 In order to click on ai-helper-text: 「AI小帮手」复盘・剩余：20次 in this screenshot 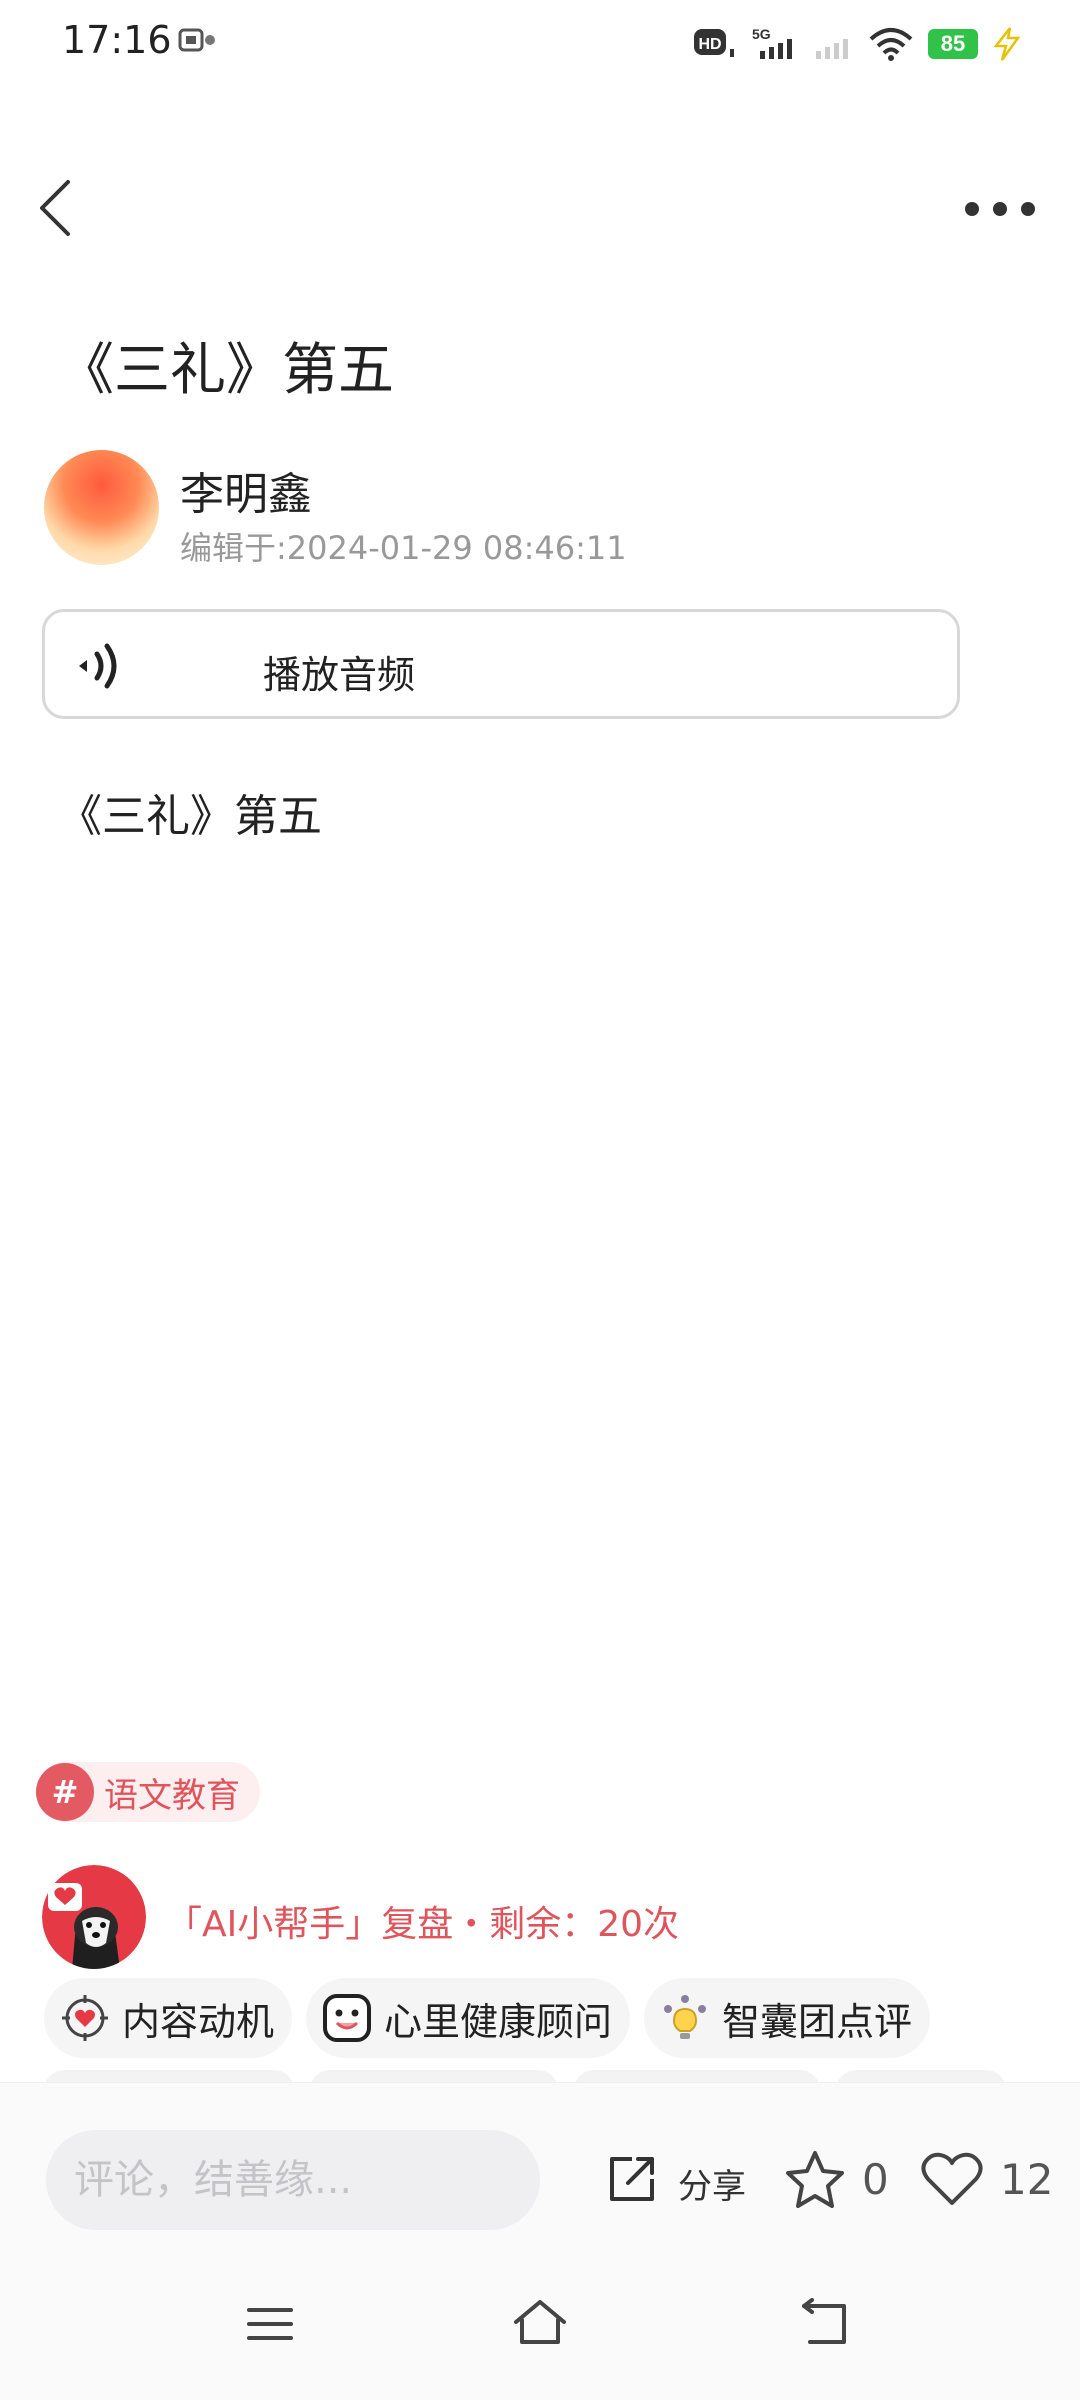, I will do `click(422, 1921)`.